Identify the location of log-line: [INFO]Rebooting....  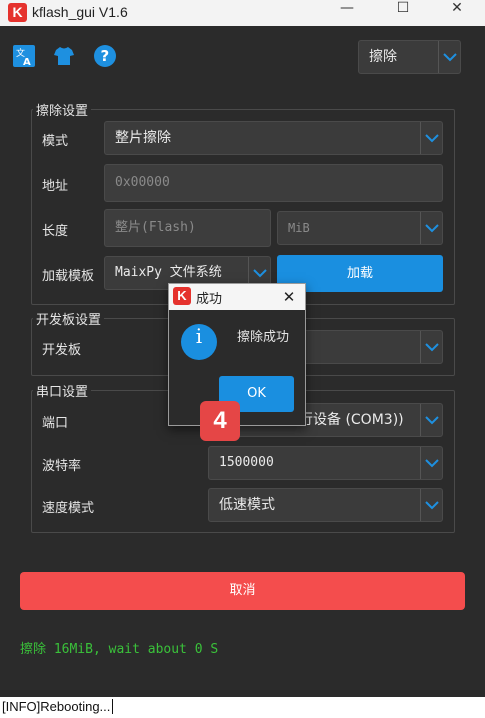
(56, 706).